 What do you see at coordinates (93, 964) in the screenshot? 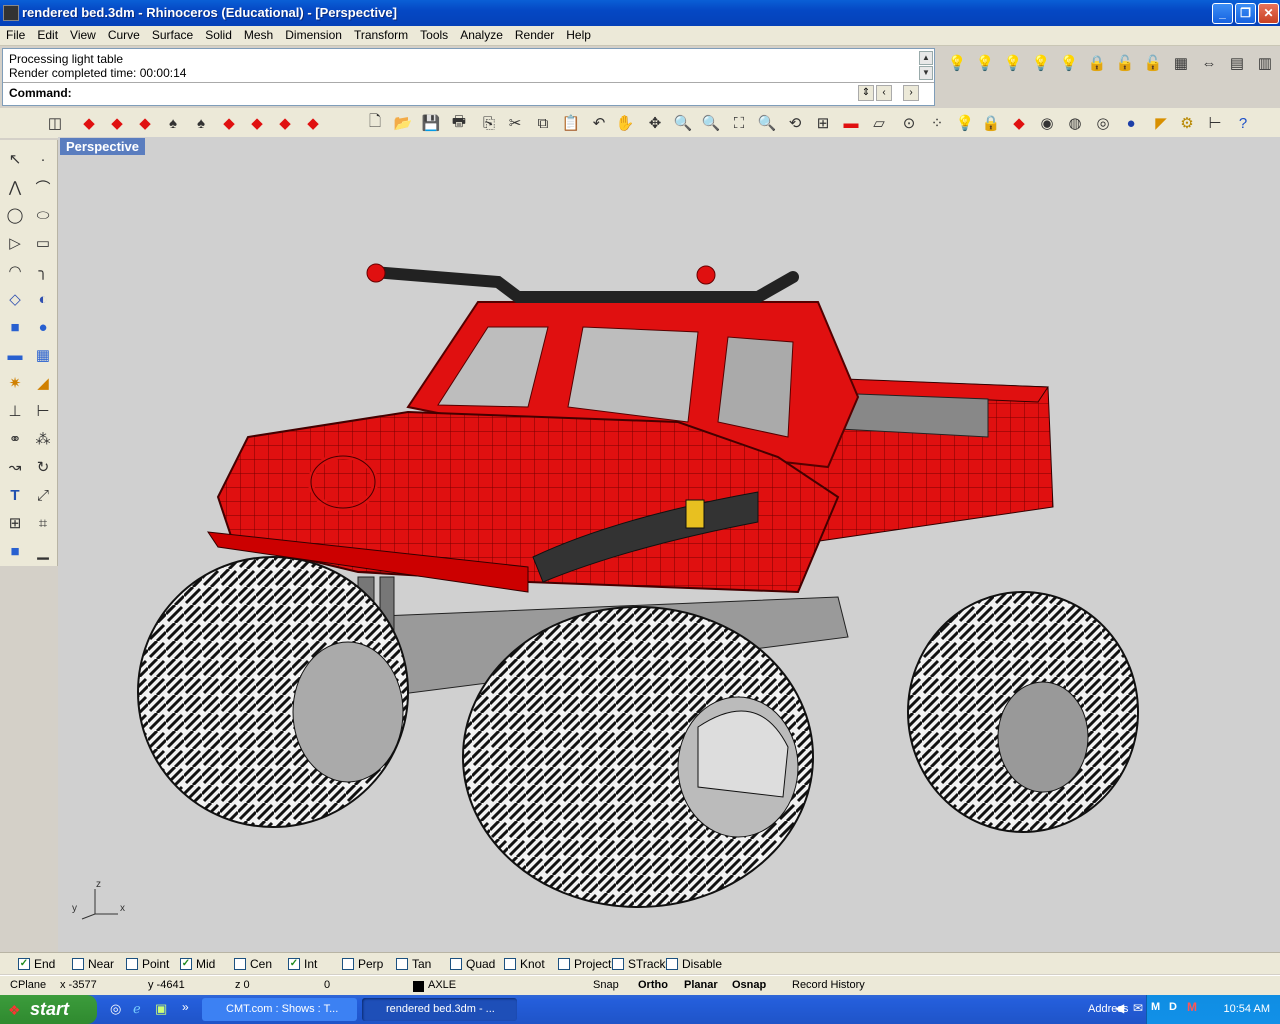
I see `osnap-near: Near` at bounding box center [93, 964].